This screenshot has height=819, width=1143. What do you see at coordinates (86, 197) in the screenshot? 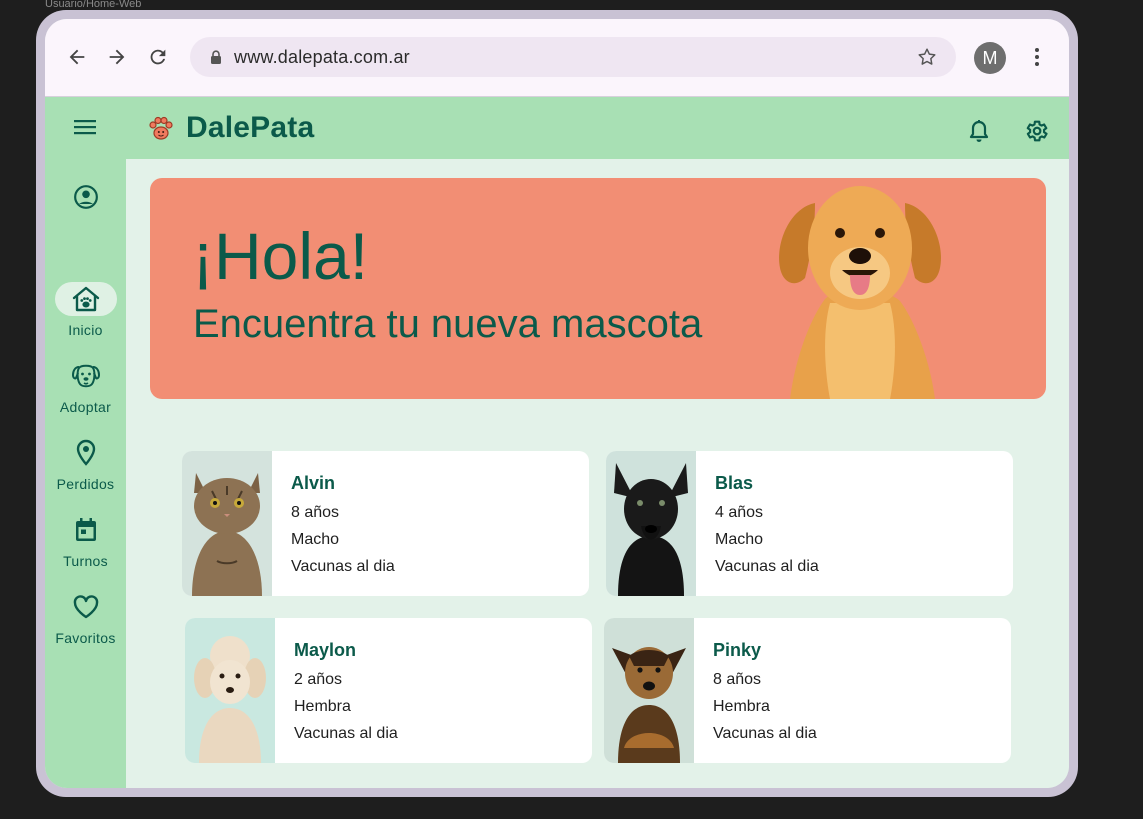
I see `profile-icon` at bounding box center [86, 197].